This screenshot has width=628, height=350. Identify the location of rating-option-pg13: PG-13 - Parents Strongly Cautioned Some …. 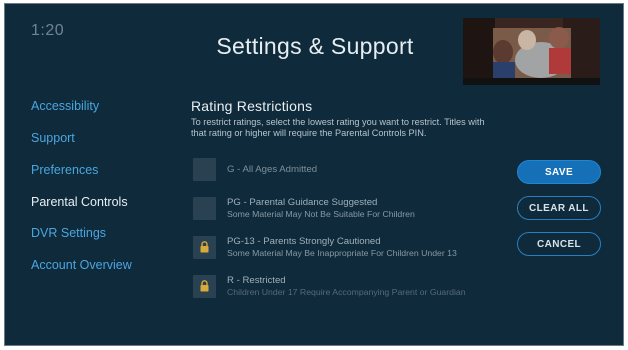
(343, 248).